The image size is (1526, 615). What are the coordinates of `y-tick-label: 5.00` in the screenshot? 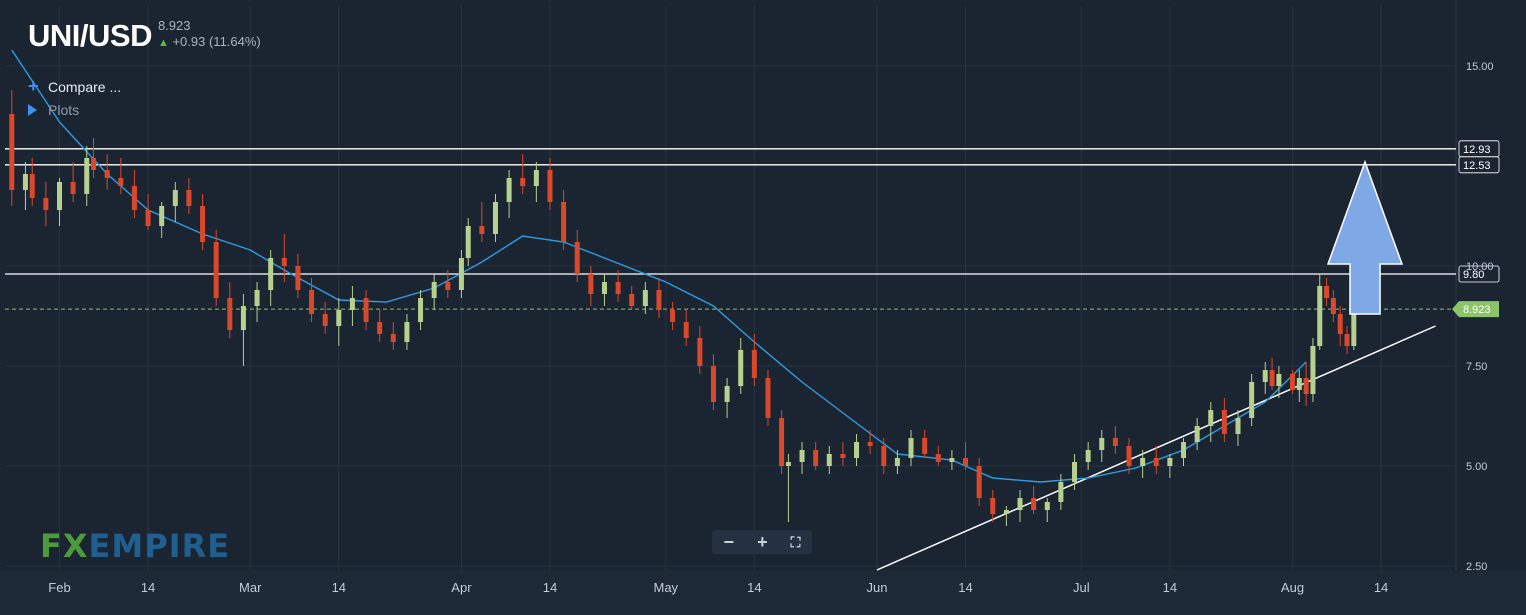 It's located at (1476, 467).